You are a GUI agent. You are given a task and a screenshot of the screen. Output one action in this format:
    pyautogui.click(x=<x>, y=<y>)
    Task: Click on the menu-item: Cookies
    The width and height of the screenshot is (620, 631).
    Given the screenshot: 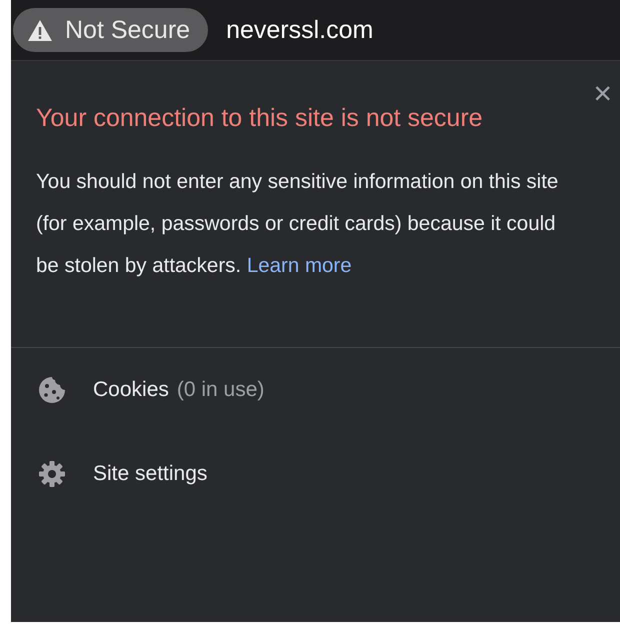 What is the action you would take?
    pyautogui.click(x=131, y=390)
    